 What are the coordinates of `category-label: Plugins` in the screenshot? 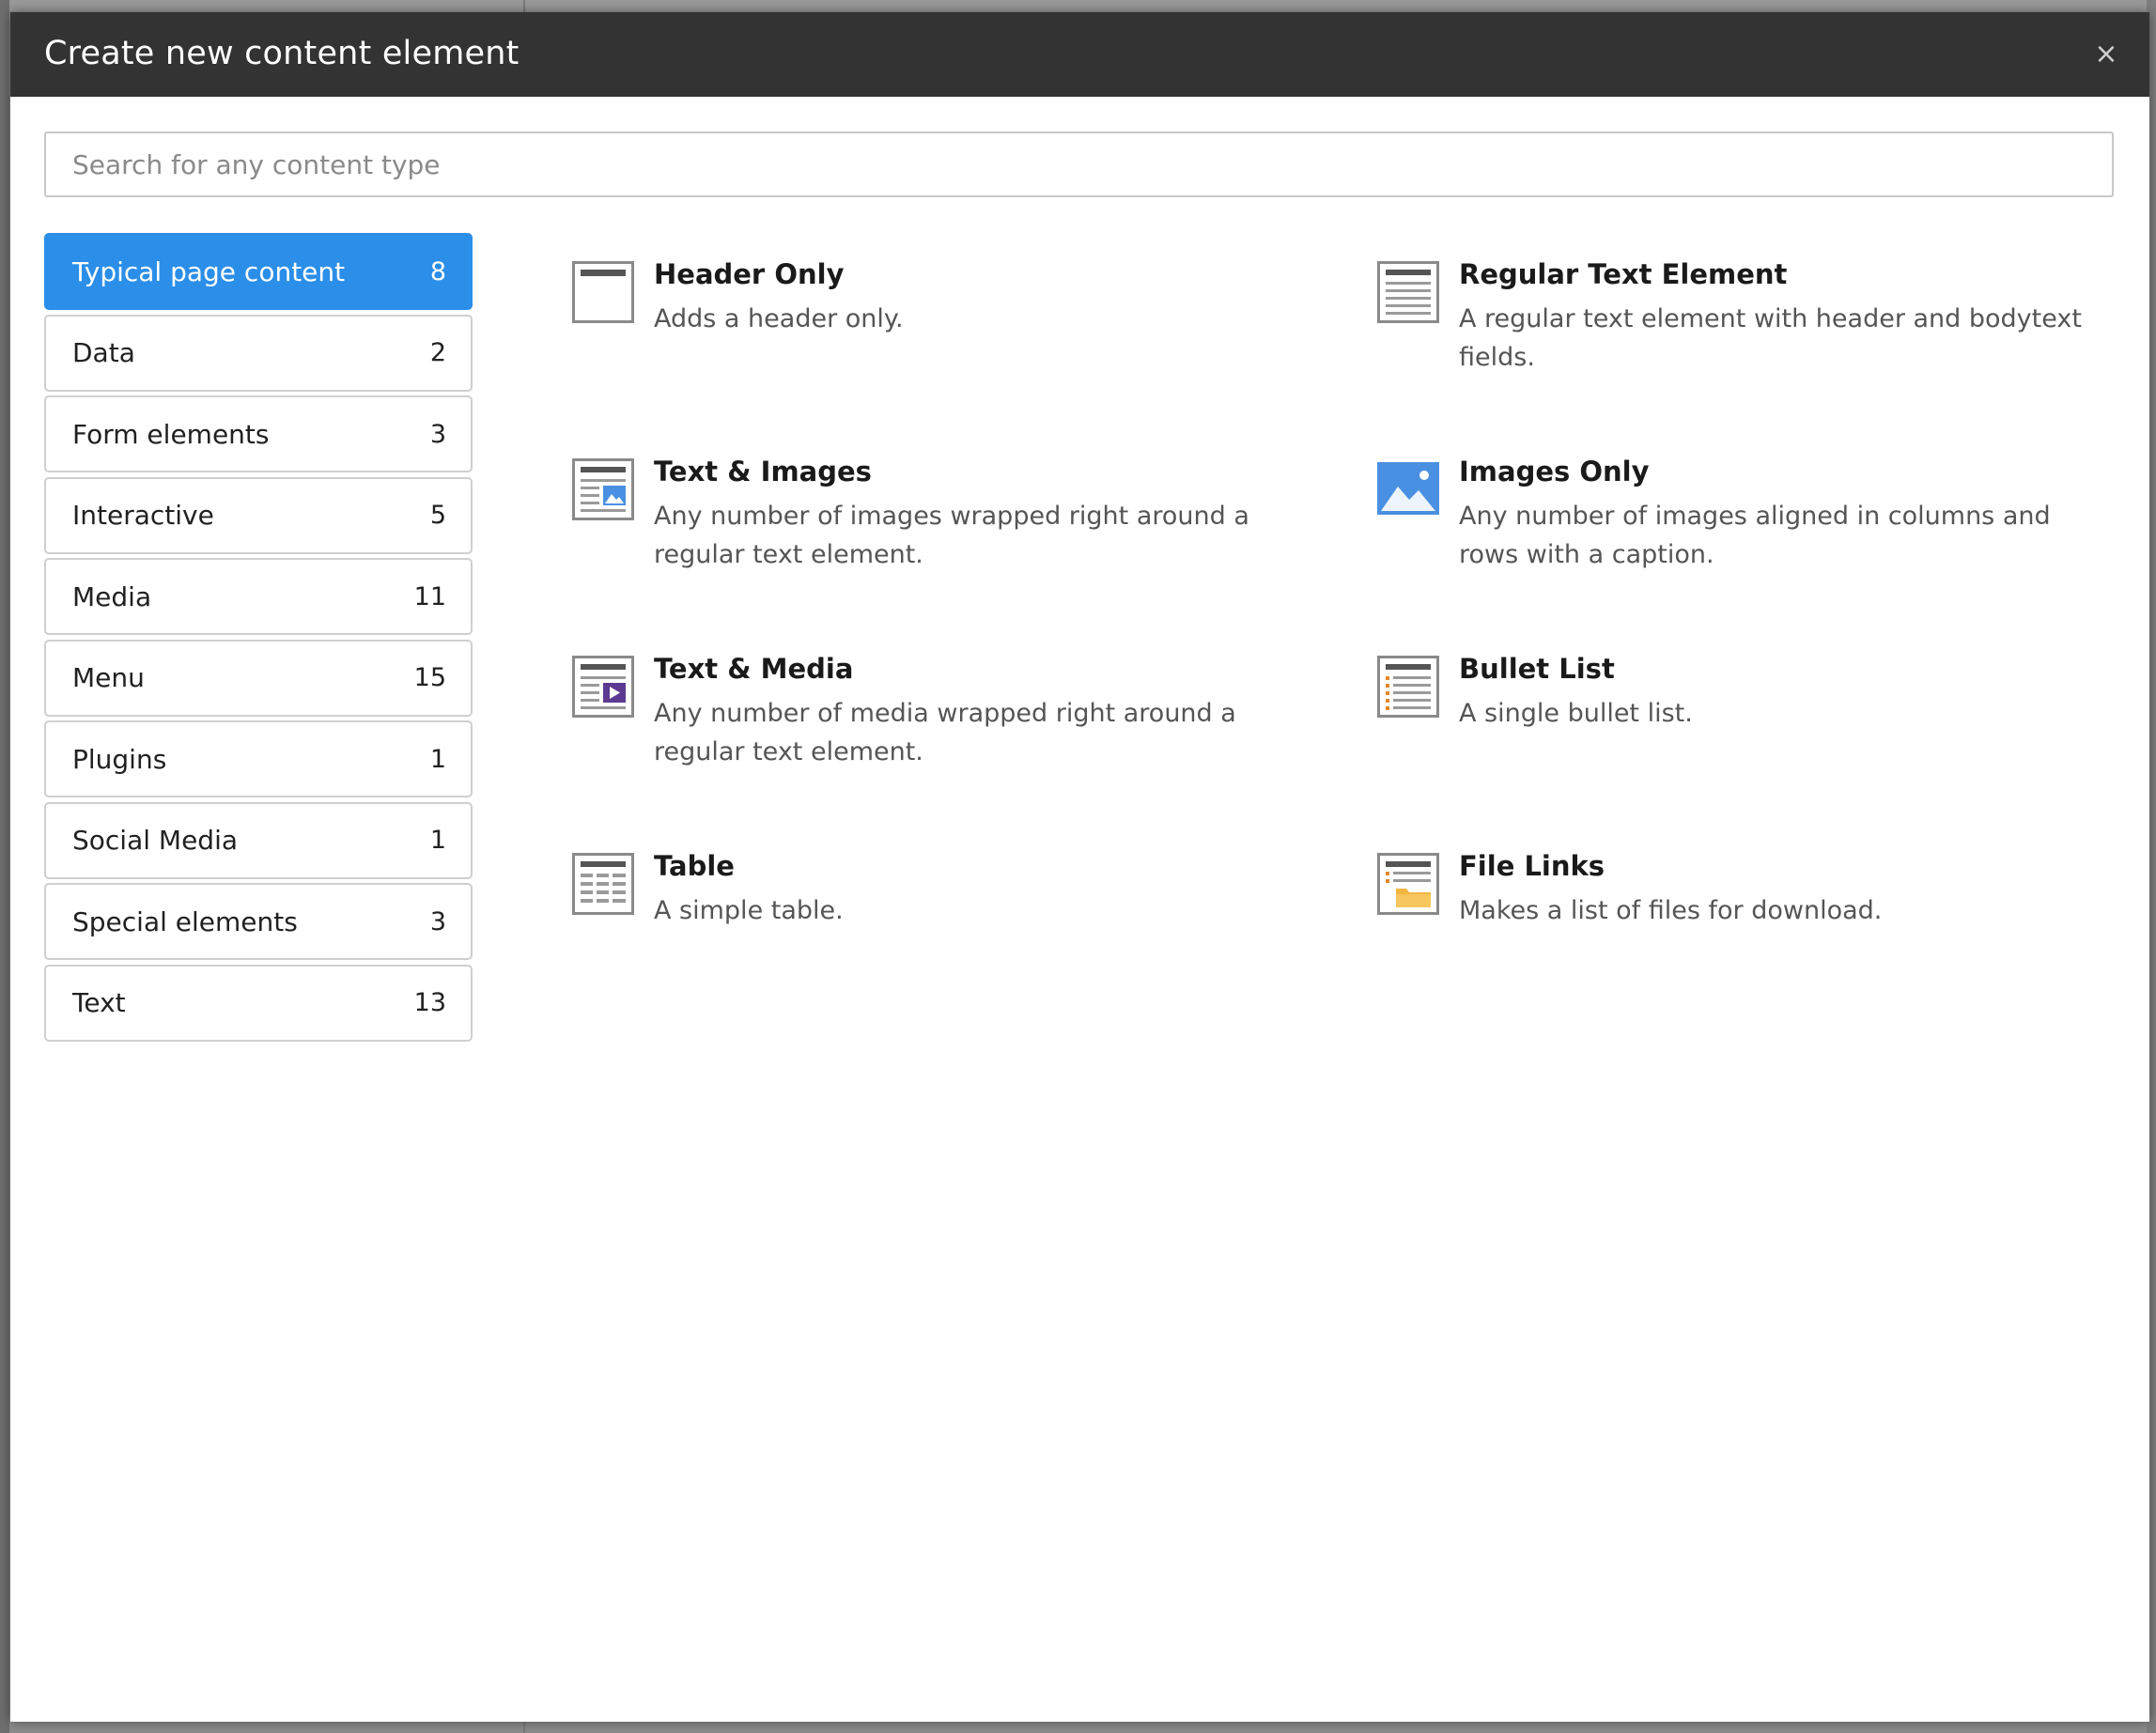 It's located at (120, 759).